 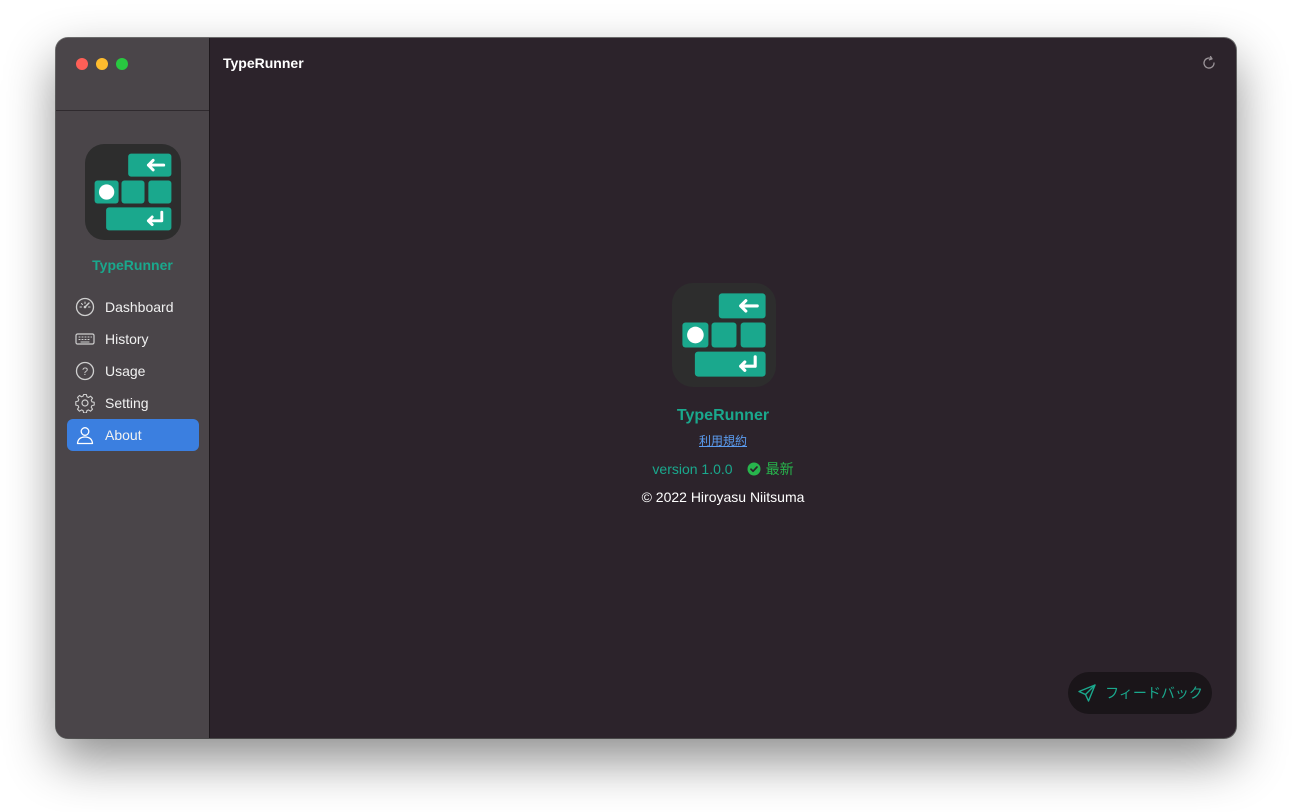 I want to click on sidebar-item-dashboard: Dashboard, so click(x=133, y=307).